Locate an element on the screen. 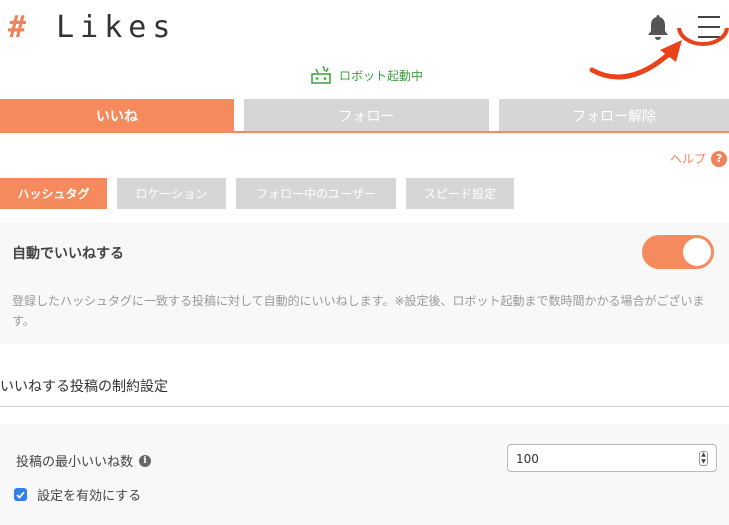 The width and height of the screenshot is (729, 525). min-likes-input is located at coordinates (601, 459).